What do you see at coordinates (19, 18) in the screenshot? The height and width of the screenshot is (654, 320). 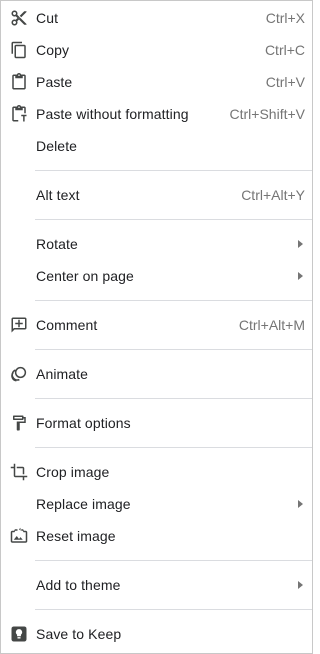 I see `scissors-icon` at bounding box center [19, 18].